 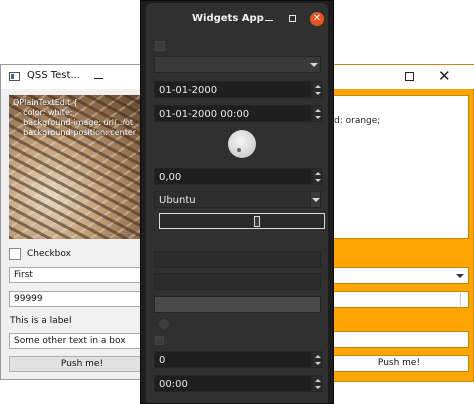 What do you see at coordinates (14, 76) in the screenshot?
I see `app-icon` at bounding box center [14, 76].